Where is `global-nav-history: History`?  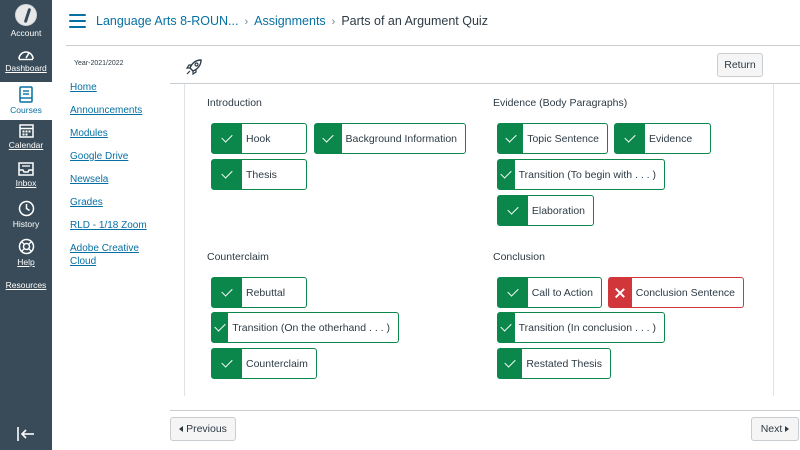
global-nav-history: History is located at coordinates (26, 214).